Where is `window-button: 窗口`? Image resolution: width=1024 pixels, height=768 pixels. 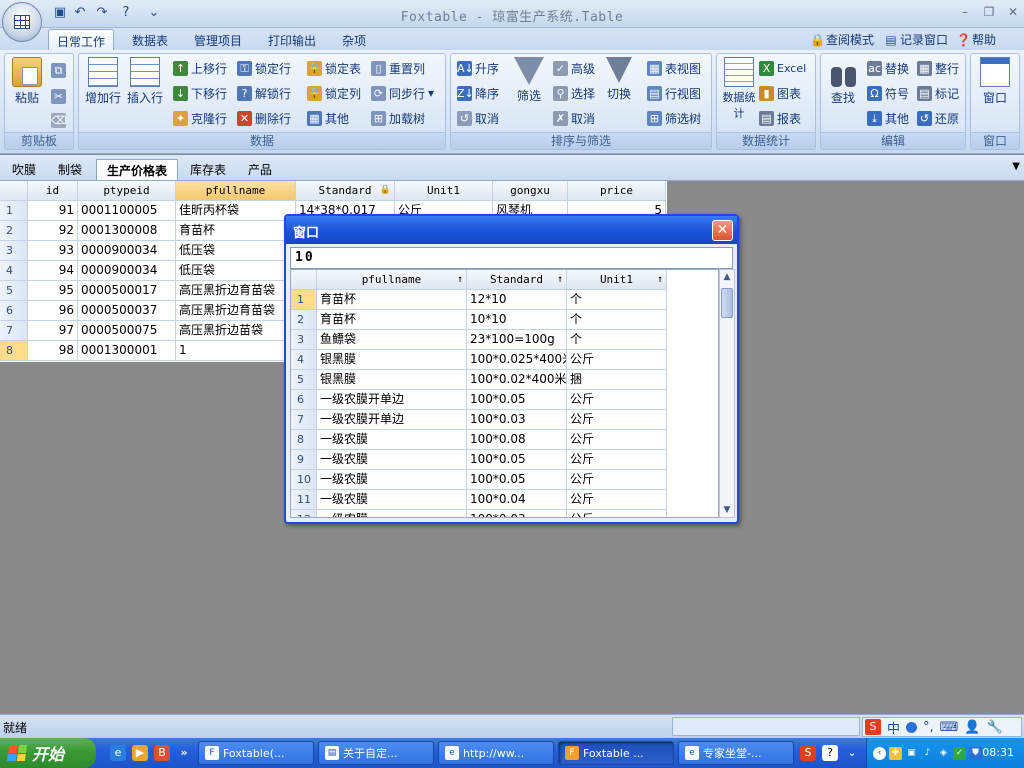 window-button: 窗口 is located at coordinates (995, 81).